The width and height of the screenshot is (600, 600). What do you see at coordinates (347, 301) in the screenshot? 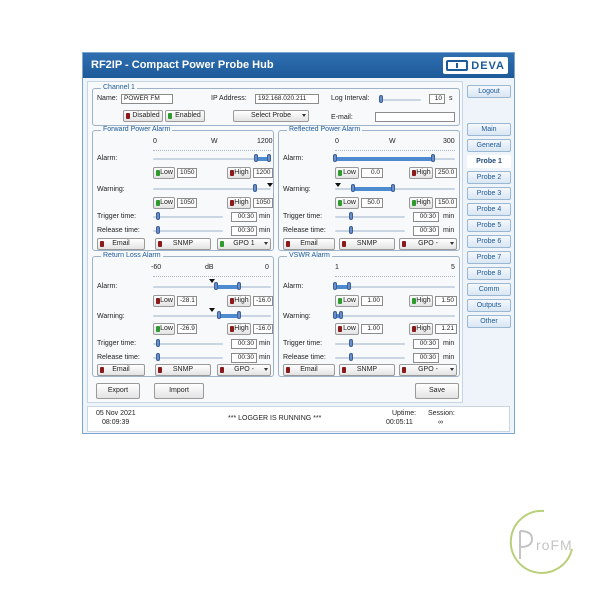
I see `vswr-alarm-low-button: Low` at bounding box center [347, 301].